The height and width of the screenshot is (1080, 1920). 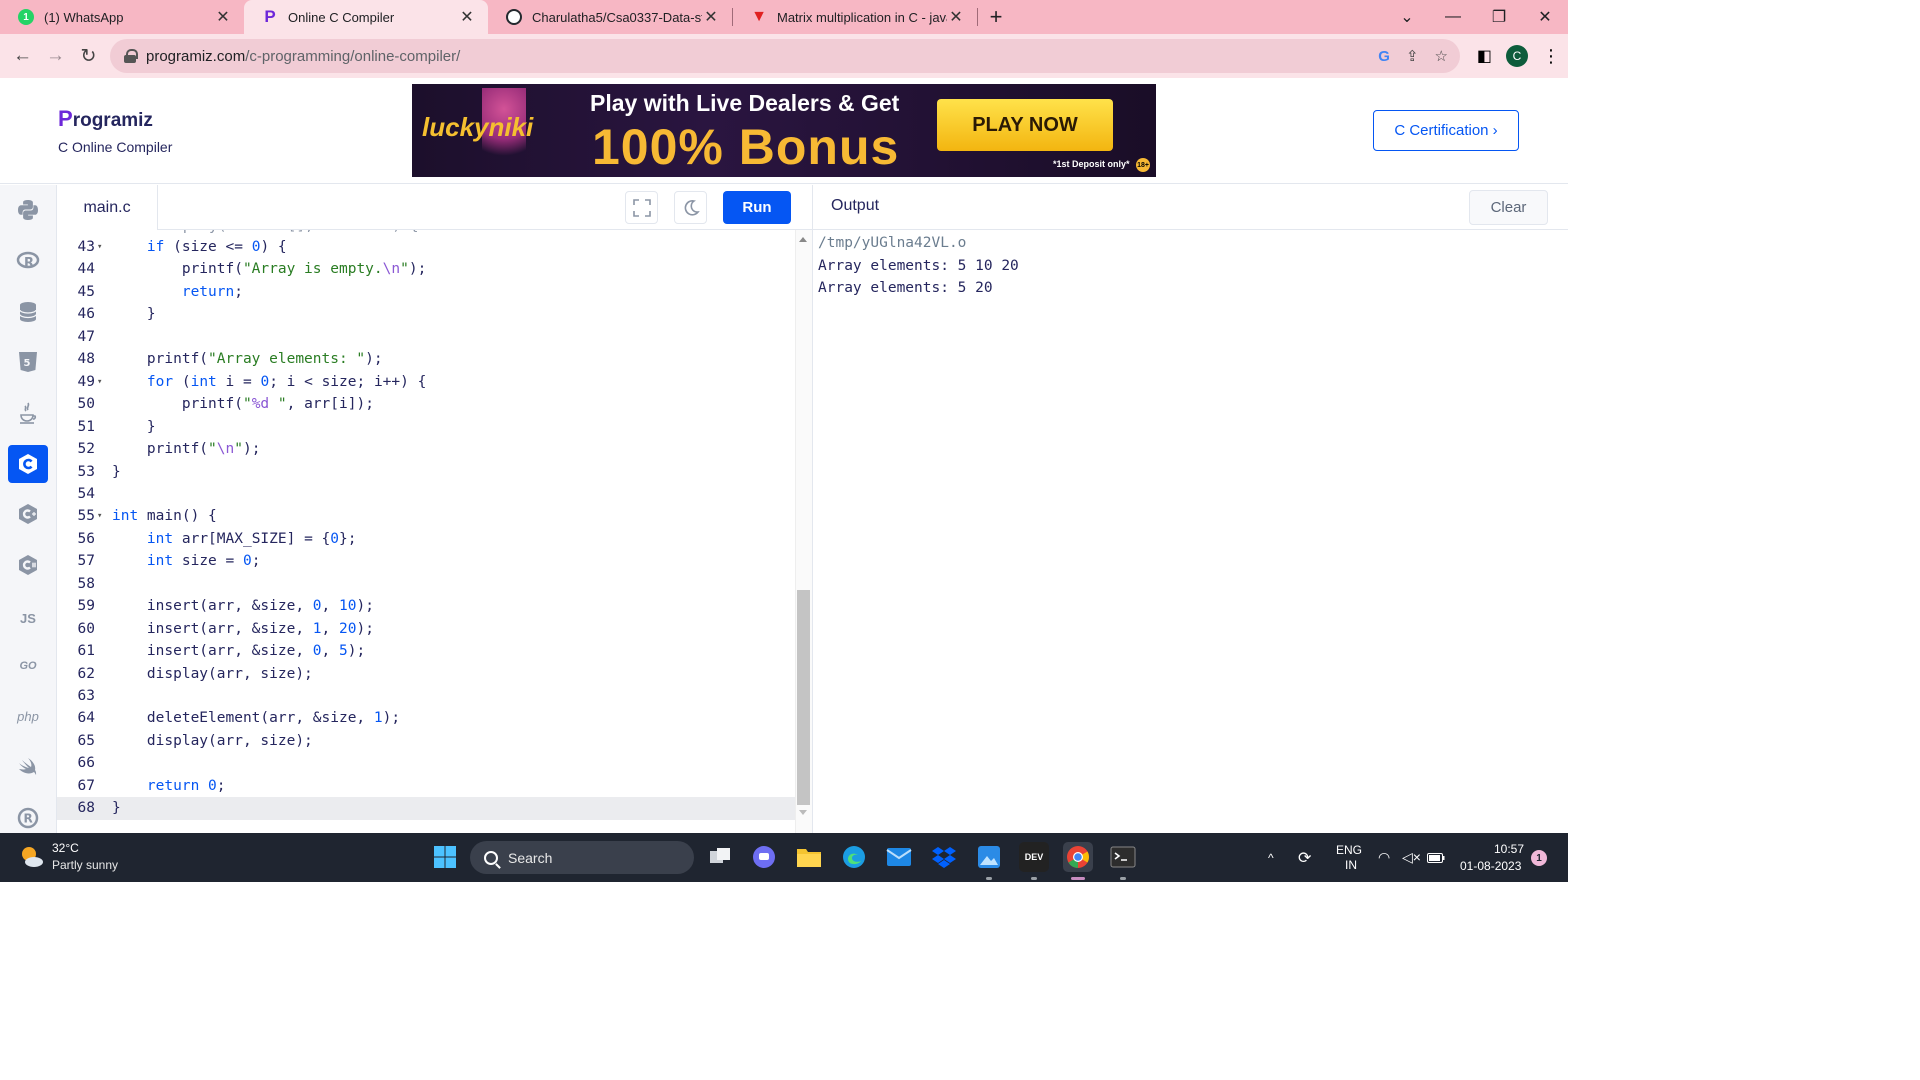 What do you see at coordinates (28, 413) in the screenshot?
I see `java-icon` at bounding box center [28, 413].